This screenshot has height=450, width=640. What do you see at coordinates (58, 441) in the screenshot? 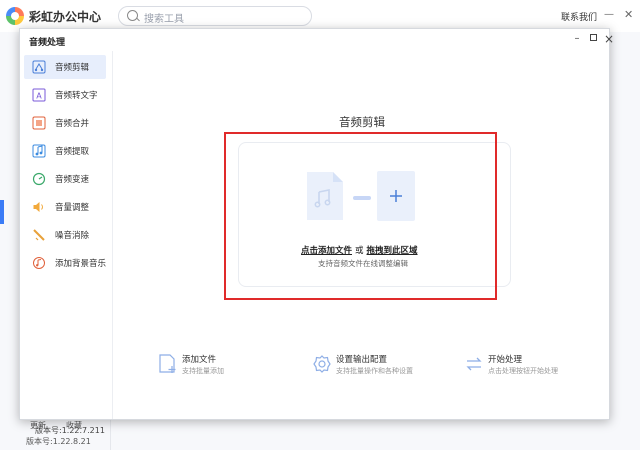
I see `app-version: 版本号:1.22.8.21` at bounding box center [58, 441].